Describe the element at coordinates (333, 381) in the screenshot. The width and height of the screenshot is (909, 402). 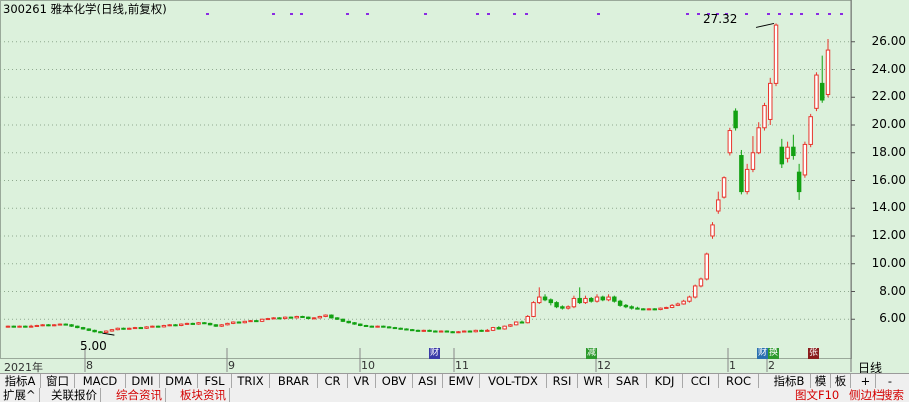
I see `tab-cr: CR` at that location.